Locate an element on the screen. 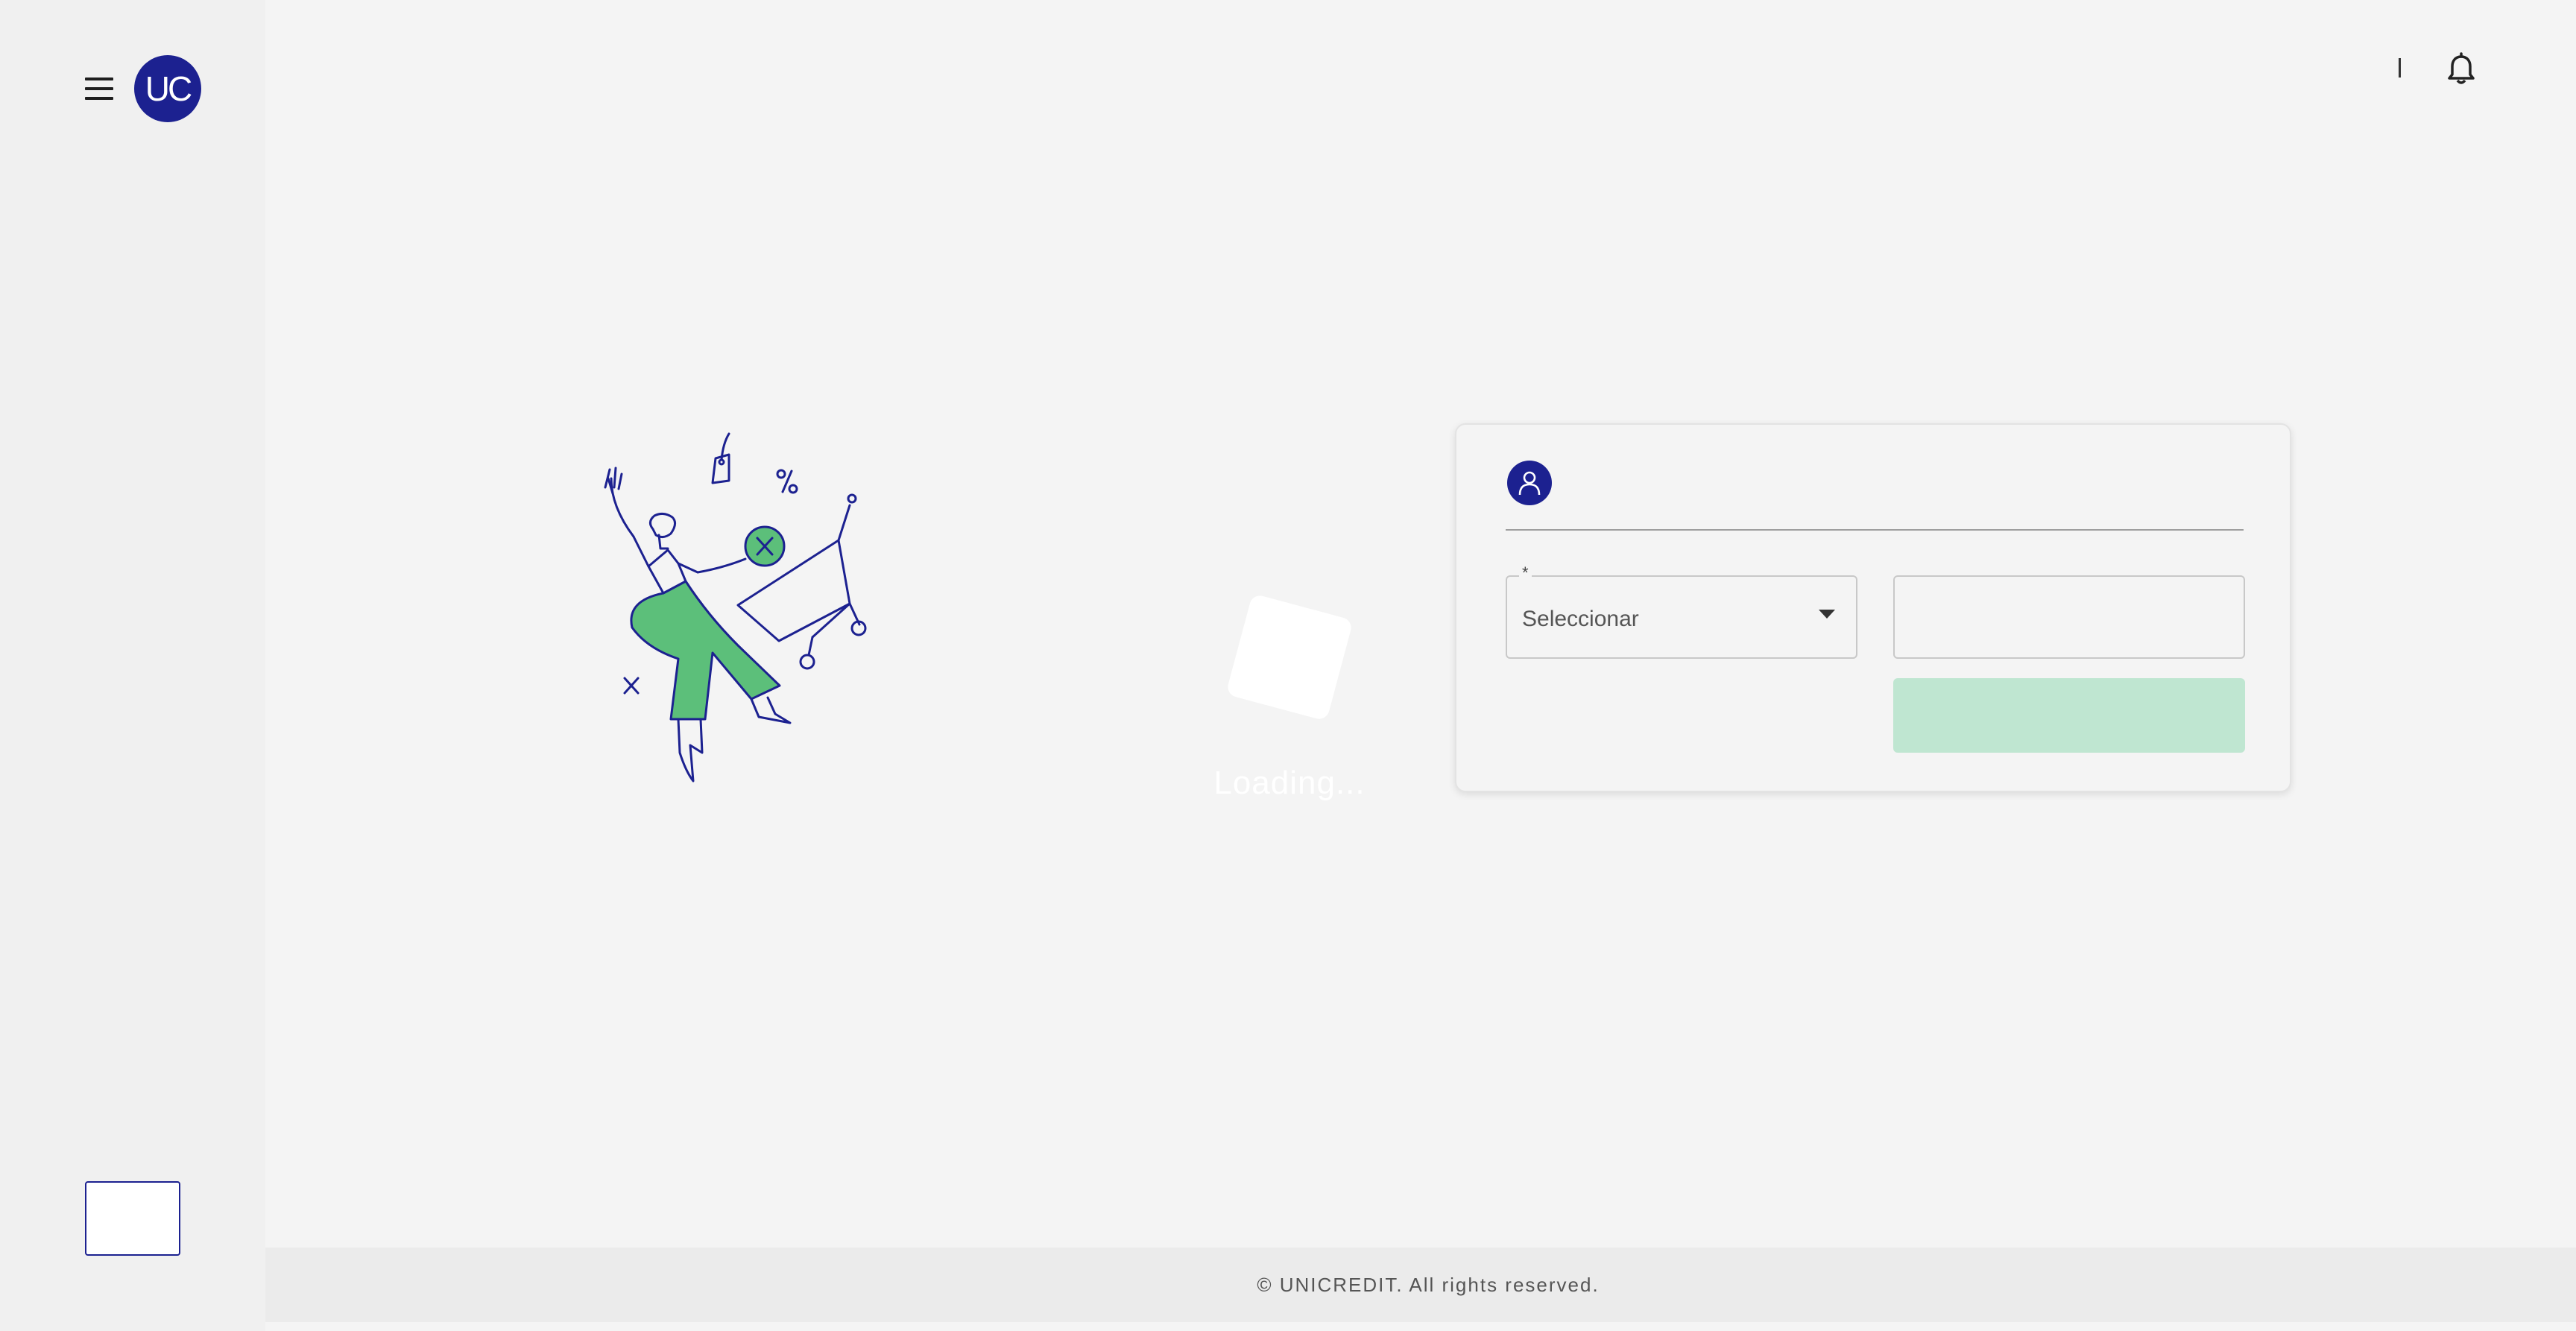  logo-text: UC is located at coordinates (168, 88).